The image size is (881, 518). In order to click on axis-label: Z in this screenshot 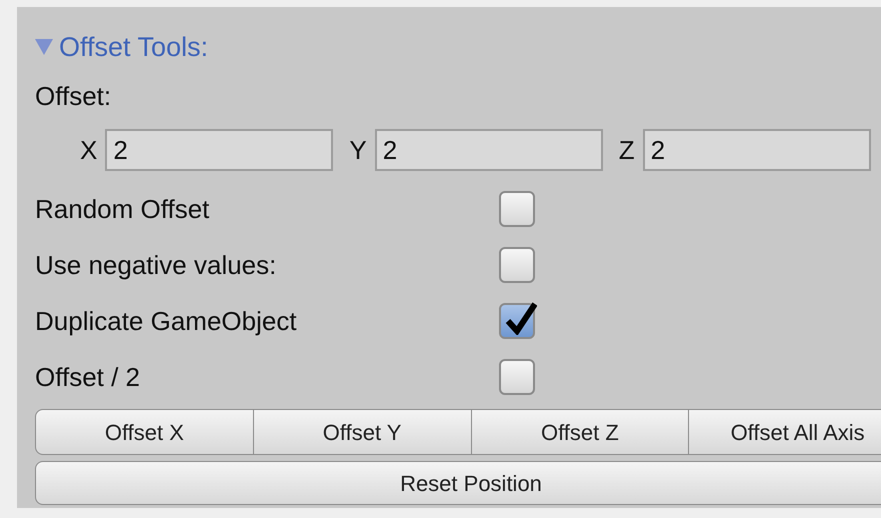, I will do `click(626, 150)`.